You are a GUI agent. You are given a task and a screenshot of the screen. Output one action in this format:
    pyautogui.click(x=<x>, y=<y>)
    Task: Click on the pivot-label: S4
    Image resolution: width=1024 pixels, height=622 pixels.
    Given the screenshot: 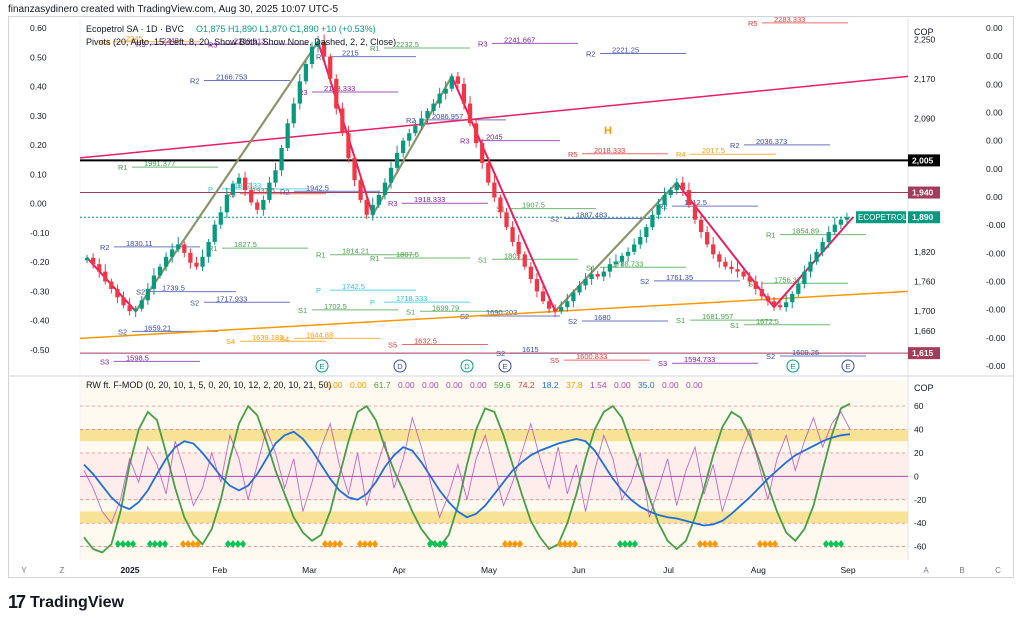 What is the action you would take?
    pyautogui.click(x=230, y=341)
    